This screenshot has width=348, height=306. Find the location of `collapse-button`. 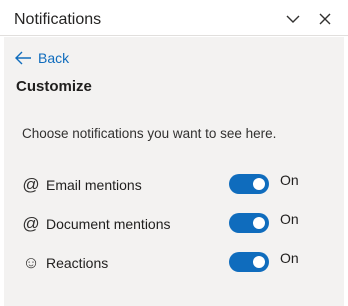

collapse-button is located at coordinates (293, 19).